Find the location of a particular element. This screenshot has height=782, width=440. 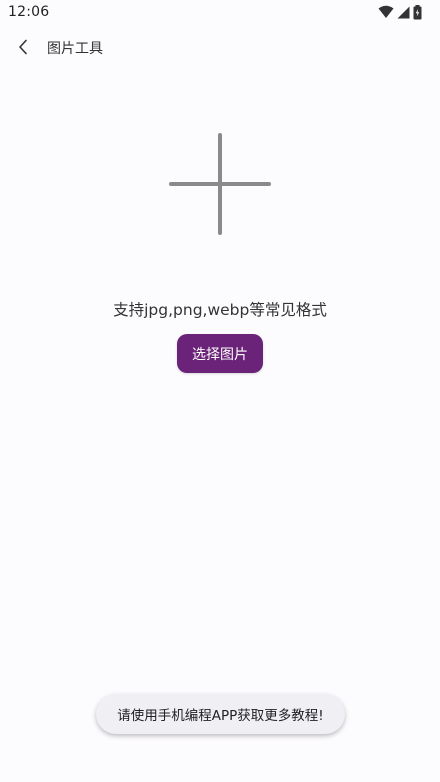

back-button is located at coordinates (23, 47).